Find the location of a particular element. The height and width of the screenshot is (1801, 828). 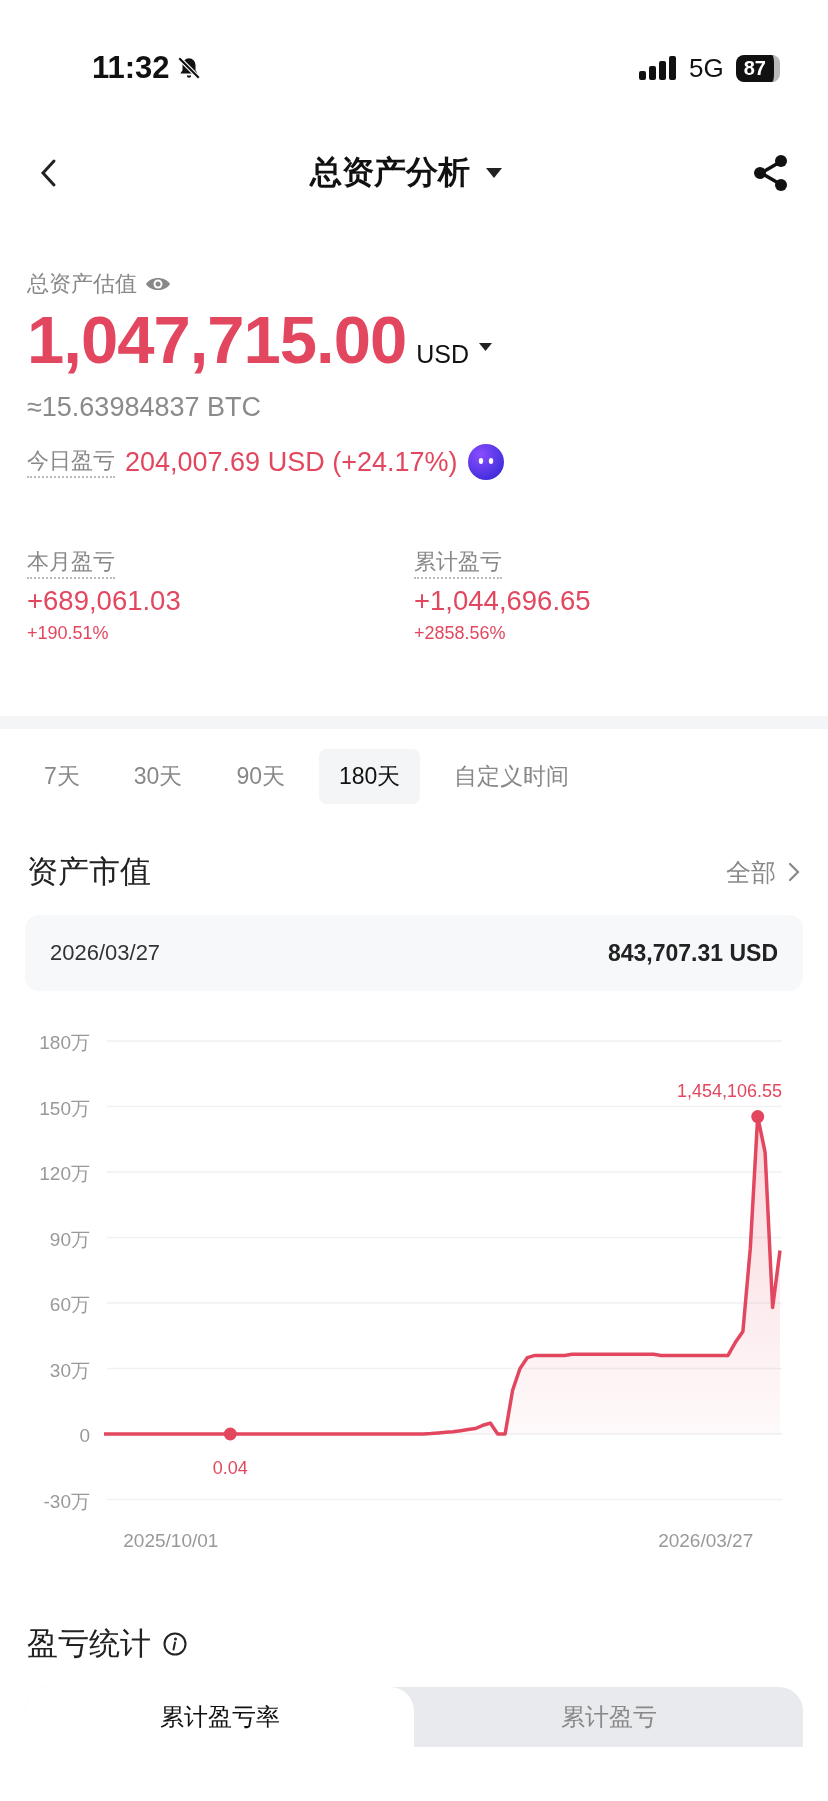

total-value: 1,047,715.00 is located at coordinates (217, 339).